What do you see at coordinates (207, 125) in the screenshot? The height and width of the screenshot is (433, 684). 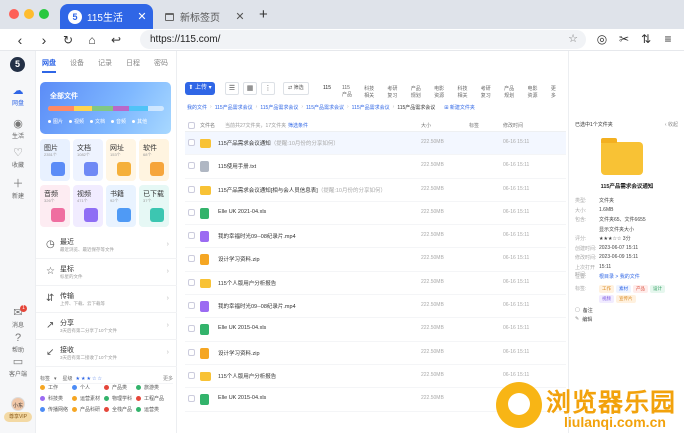 I see `column-name: 文件名` at bounding box center [207, 125].